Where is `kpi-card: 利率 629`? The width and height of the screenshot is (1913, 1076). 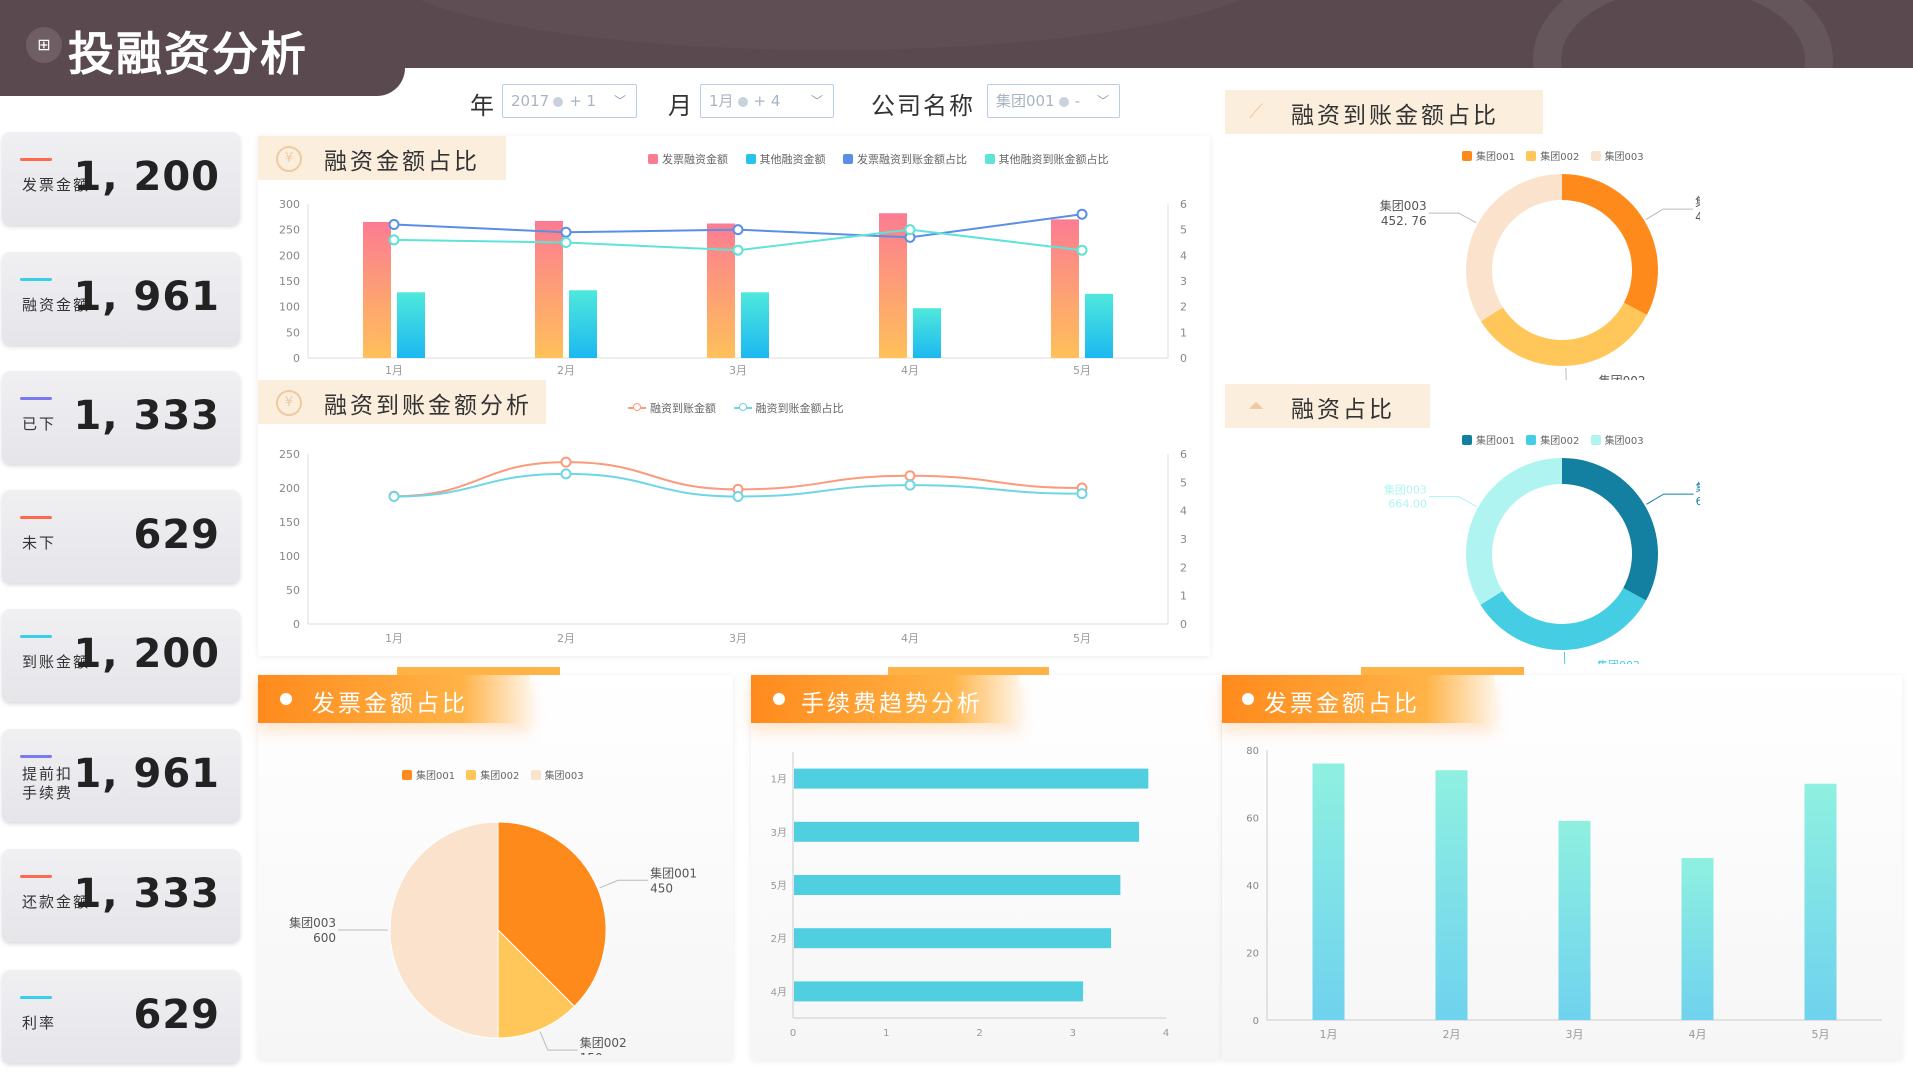 kpi-card: 利率 629 is located at coordinates (121, 1016).